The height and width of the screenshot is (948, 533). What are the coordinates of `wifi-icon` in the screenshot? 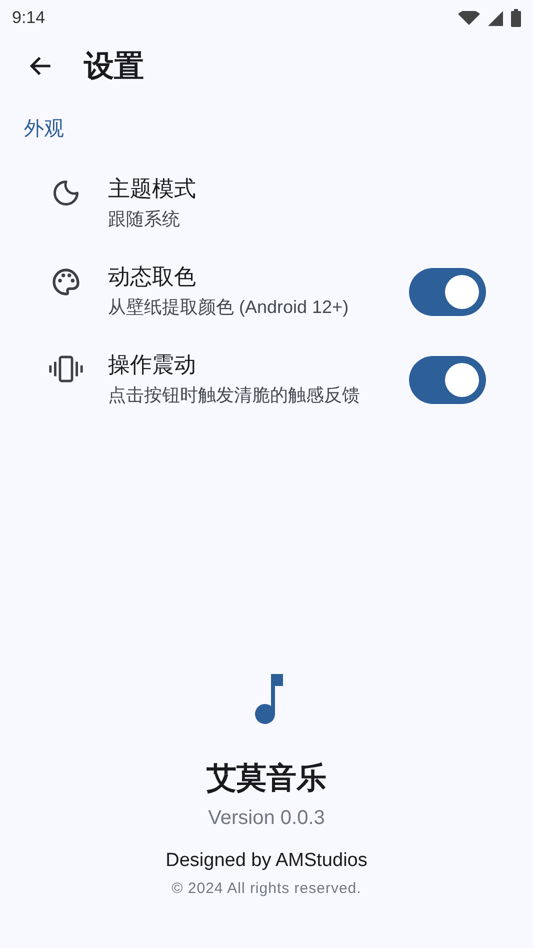 It's located at (469, 18).